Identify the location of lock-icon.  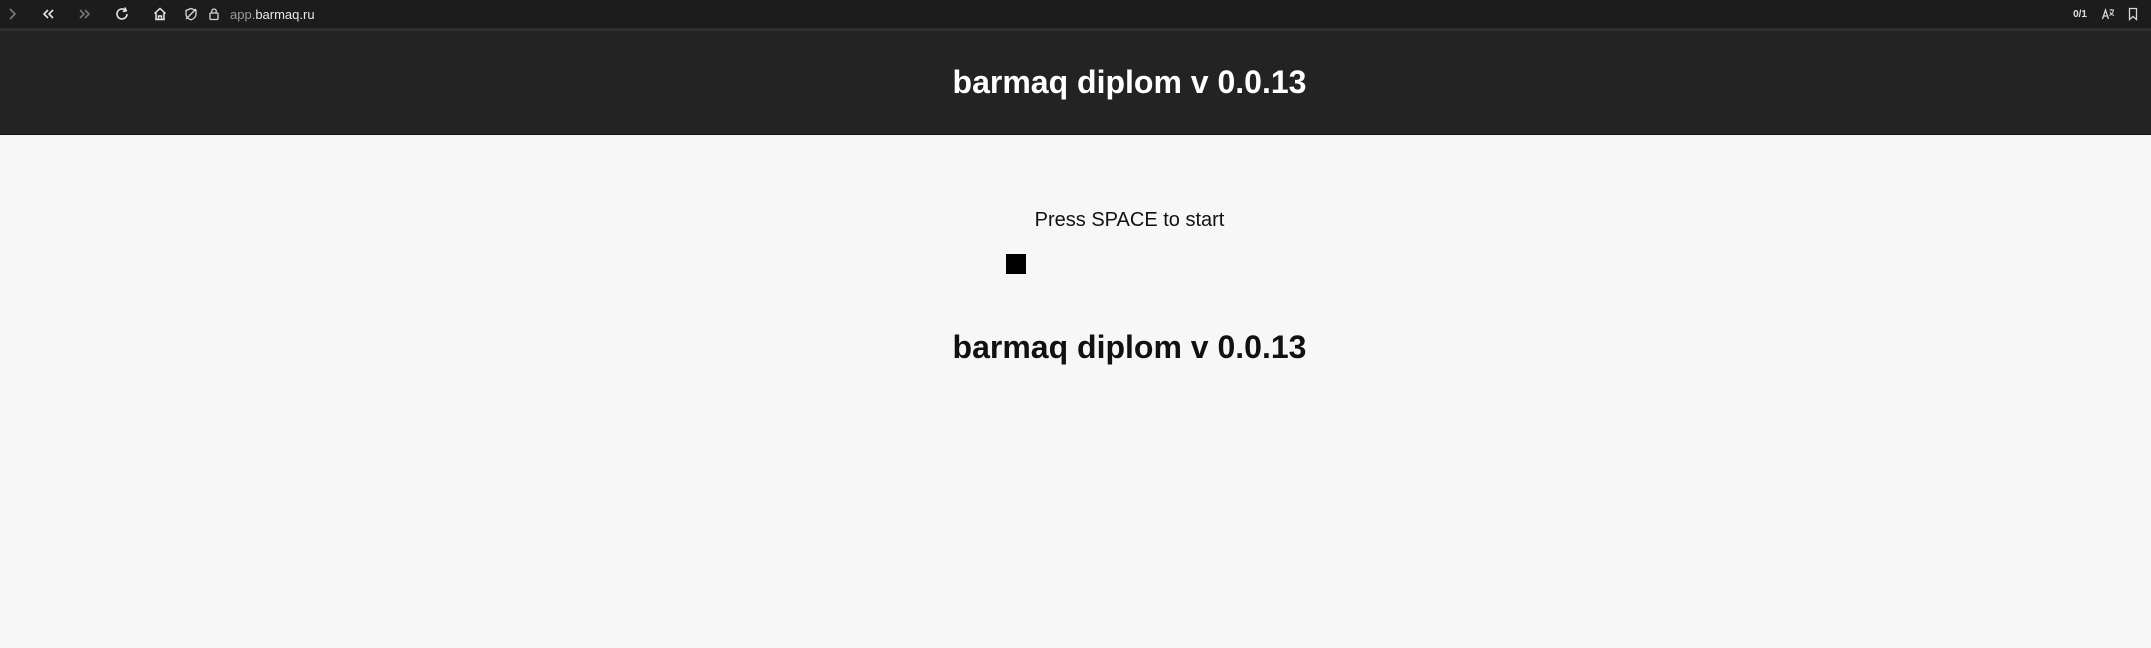
(214, 14).